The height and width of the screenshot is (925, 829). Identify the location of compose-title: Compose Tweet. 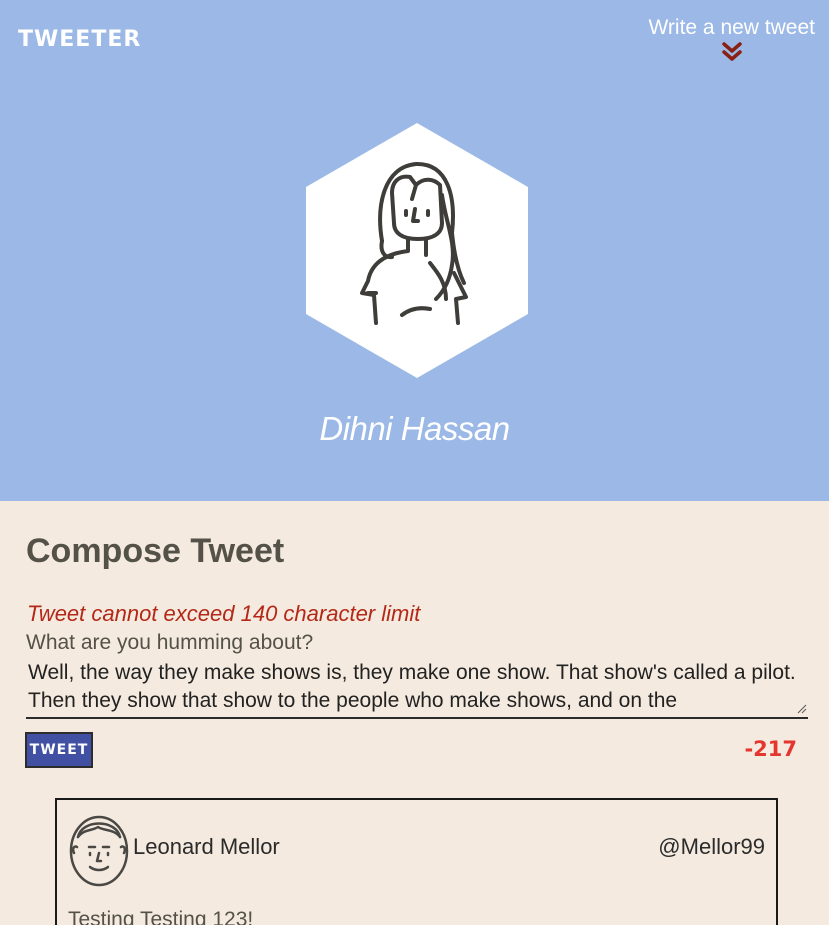
(155, 551).